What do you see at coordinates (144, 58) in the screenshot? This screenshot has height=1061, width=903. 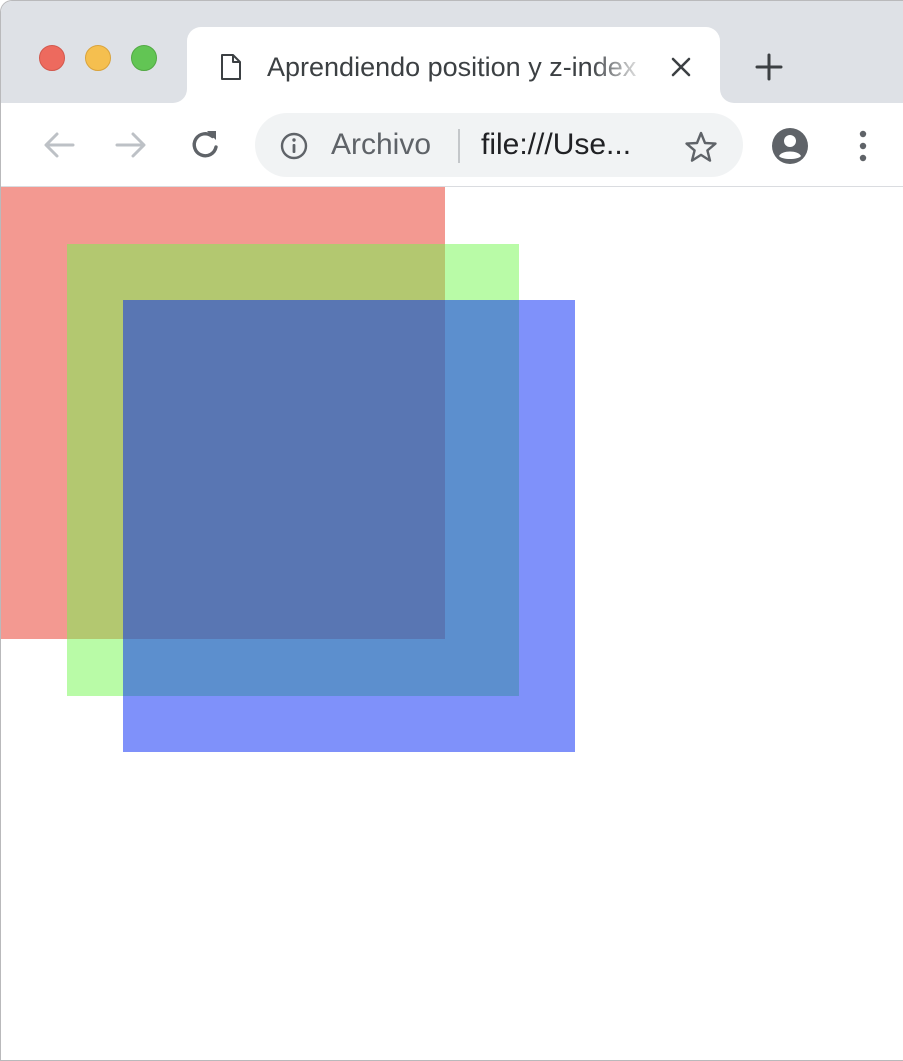 I see `window-maximize-button` at bounding box center [144, 58].